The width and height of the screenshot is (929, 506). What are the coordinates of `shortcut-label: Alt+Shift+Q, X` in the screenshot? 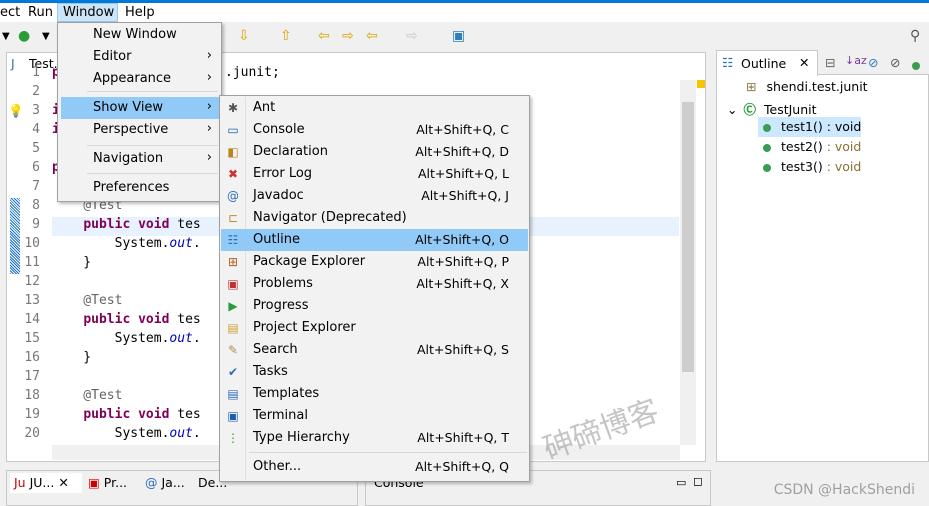 It's located at (462, 283).